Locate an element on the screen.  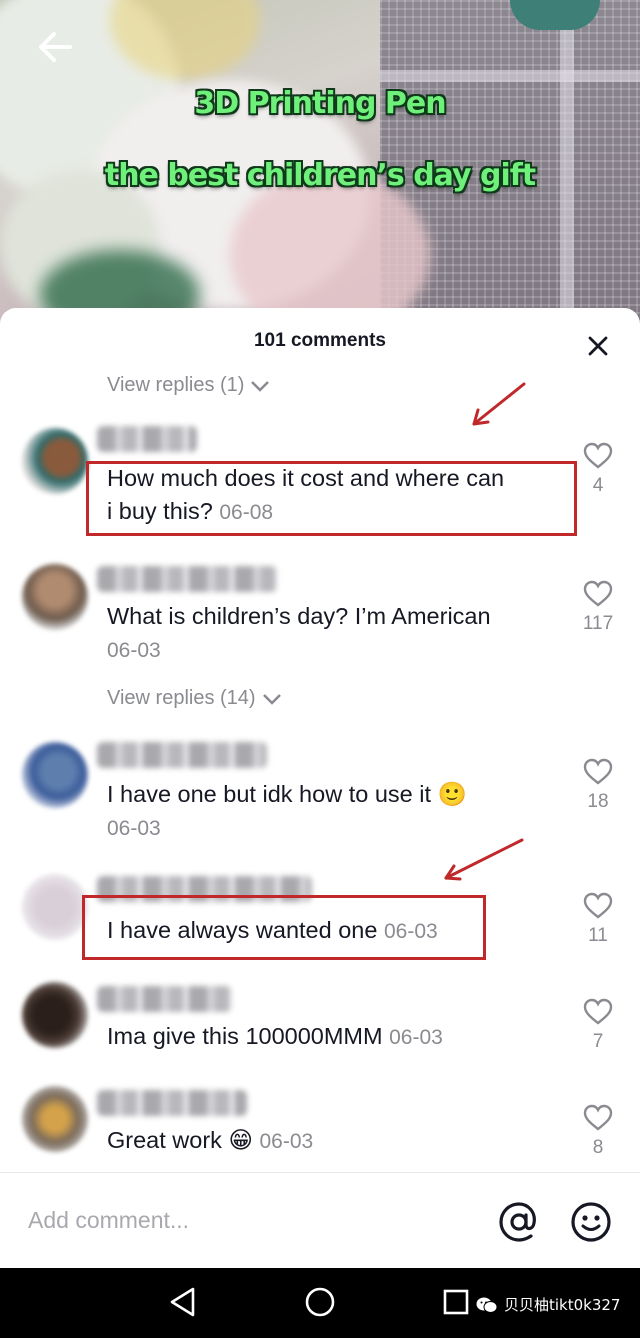
like-count: 8 is located at coordinates (598, 1147).